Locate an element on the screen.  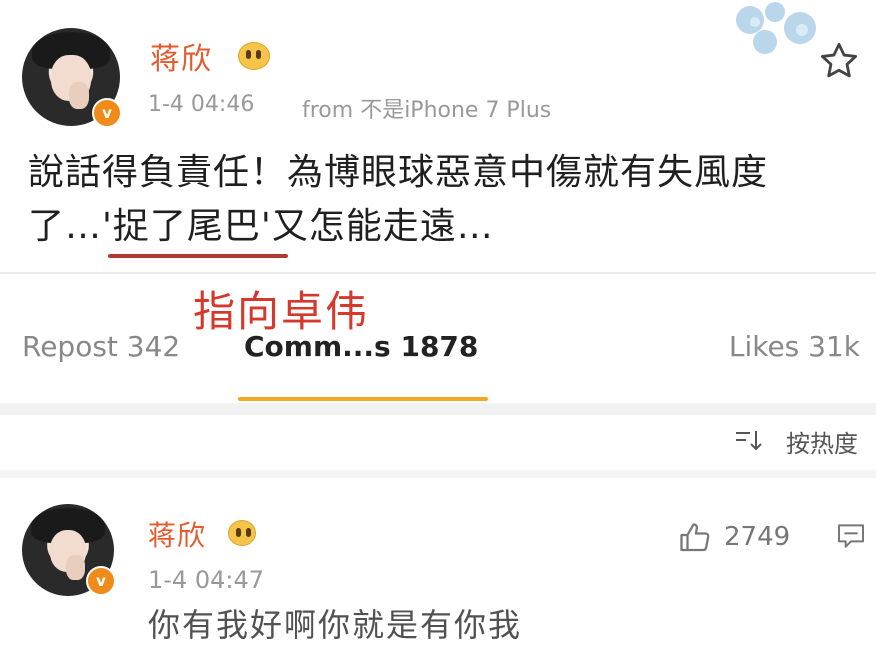
comment-timestamp: 1-4 04:47 is located at coordinates (206, 580).